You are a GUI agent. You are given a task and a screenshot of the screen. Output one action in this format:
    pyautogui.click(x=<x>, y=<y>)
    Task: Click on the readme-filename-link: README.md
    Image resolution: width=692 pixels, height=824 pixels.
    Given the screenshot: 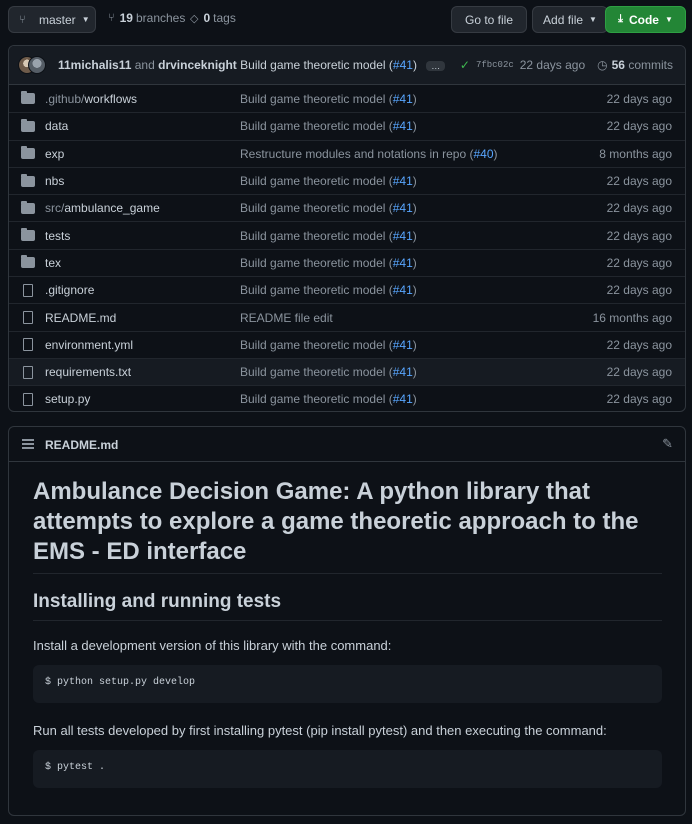 What is the action you would take?
    pyautogui.click(x=81, y=445)
    